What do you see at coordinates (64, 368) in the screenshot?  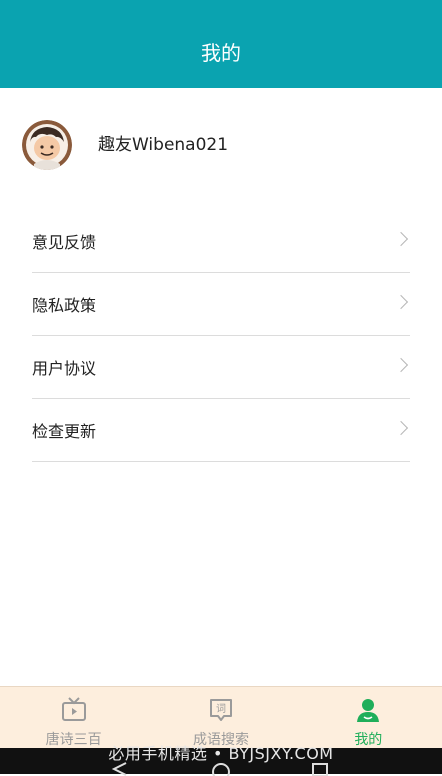 I see `menu-item-label: 用户协议` at bounding box center [64, 368].